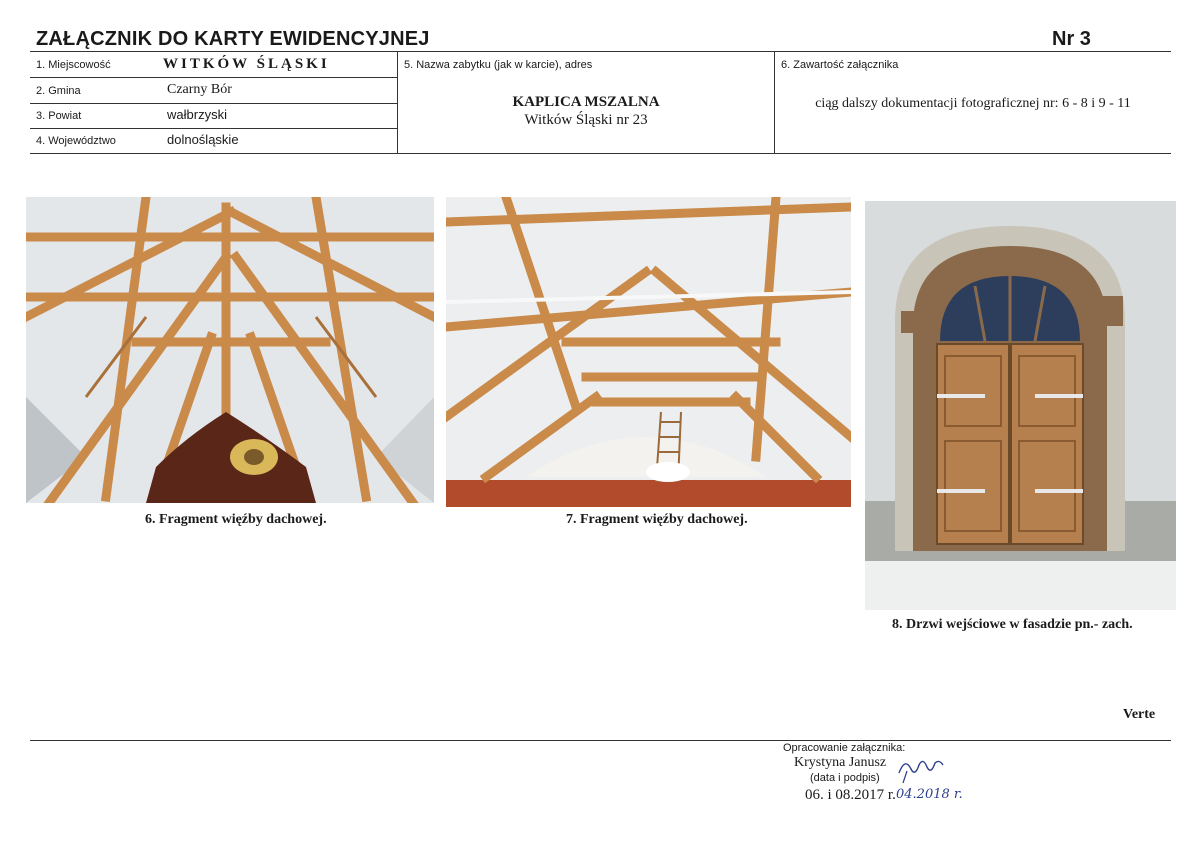  What do you see at coordinates (498, 65) in the screenshot?
I see `monument-label: 5. Nazwa zabytku (jak w karcie), adres` at bounding box center [498, 65].